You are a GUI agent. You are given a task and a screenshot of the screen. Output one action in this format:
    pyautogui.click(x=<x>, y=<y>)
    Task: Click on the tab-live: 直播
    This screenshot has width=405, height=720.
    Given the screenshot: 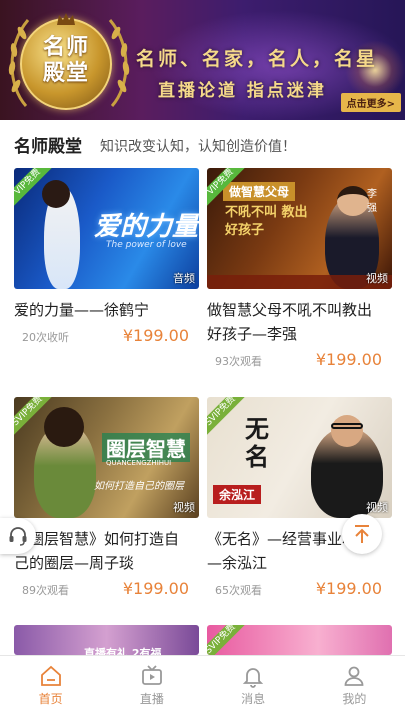 What is the action you would take?
    pyautogui.click(x=151, y=688)
    